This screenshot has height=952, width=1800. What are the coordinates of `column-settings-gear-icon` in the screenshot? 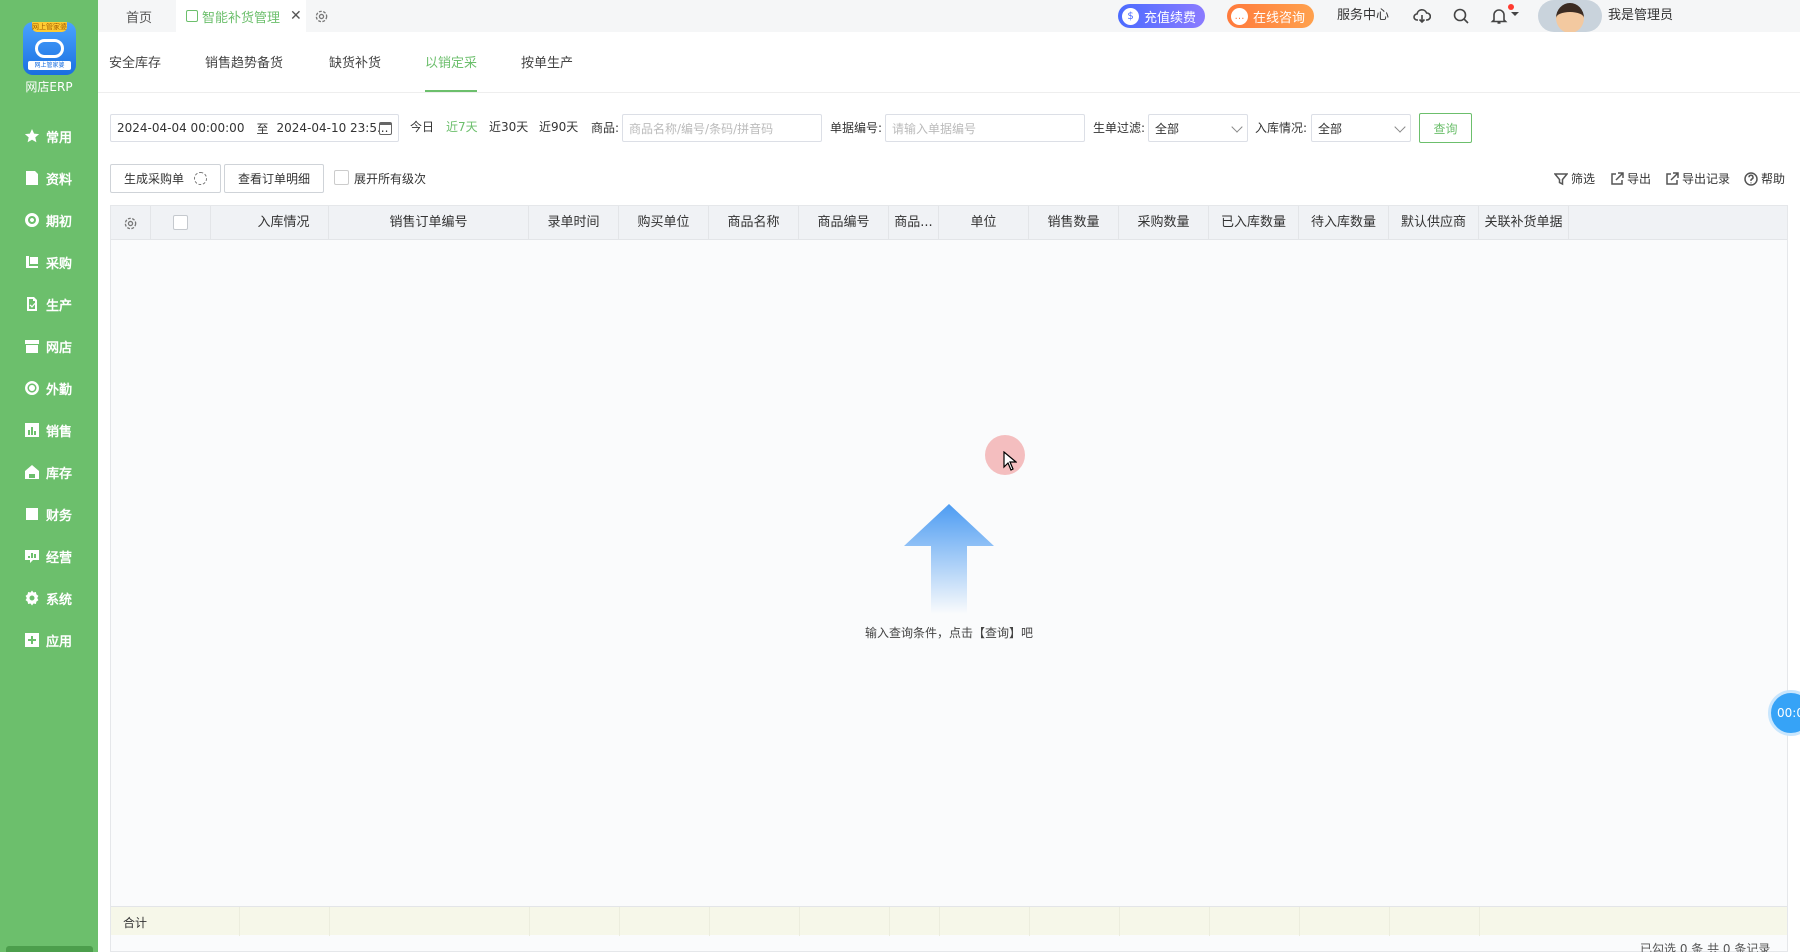 It's located at (131, 223).